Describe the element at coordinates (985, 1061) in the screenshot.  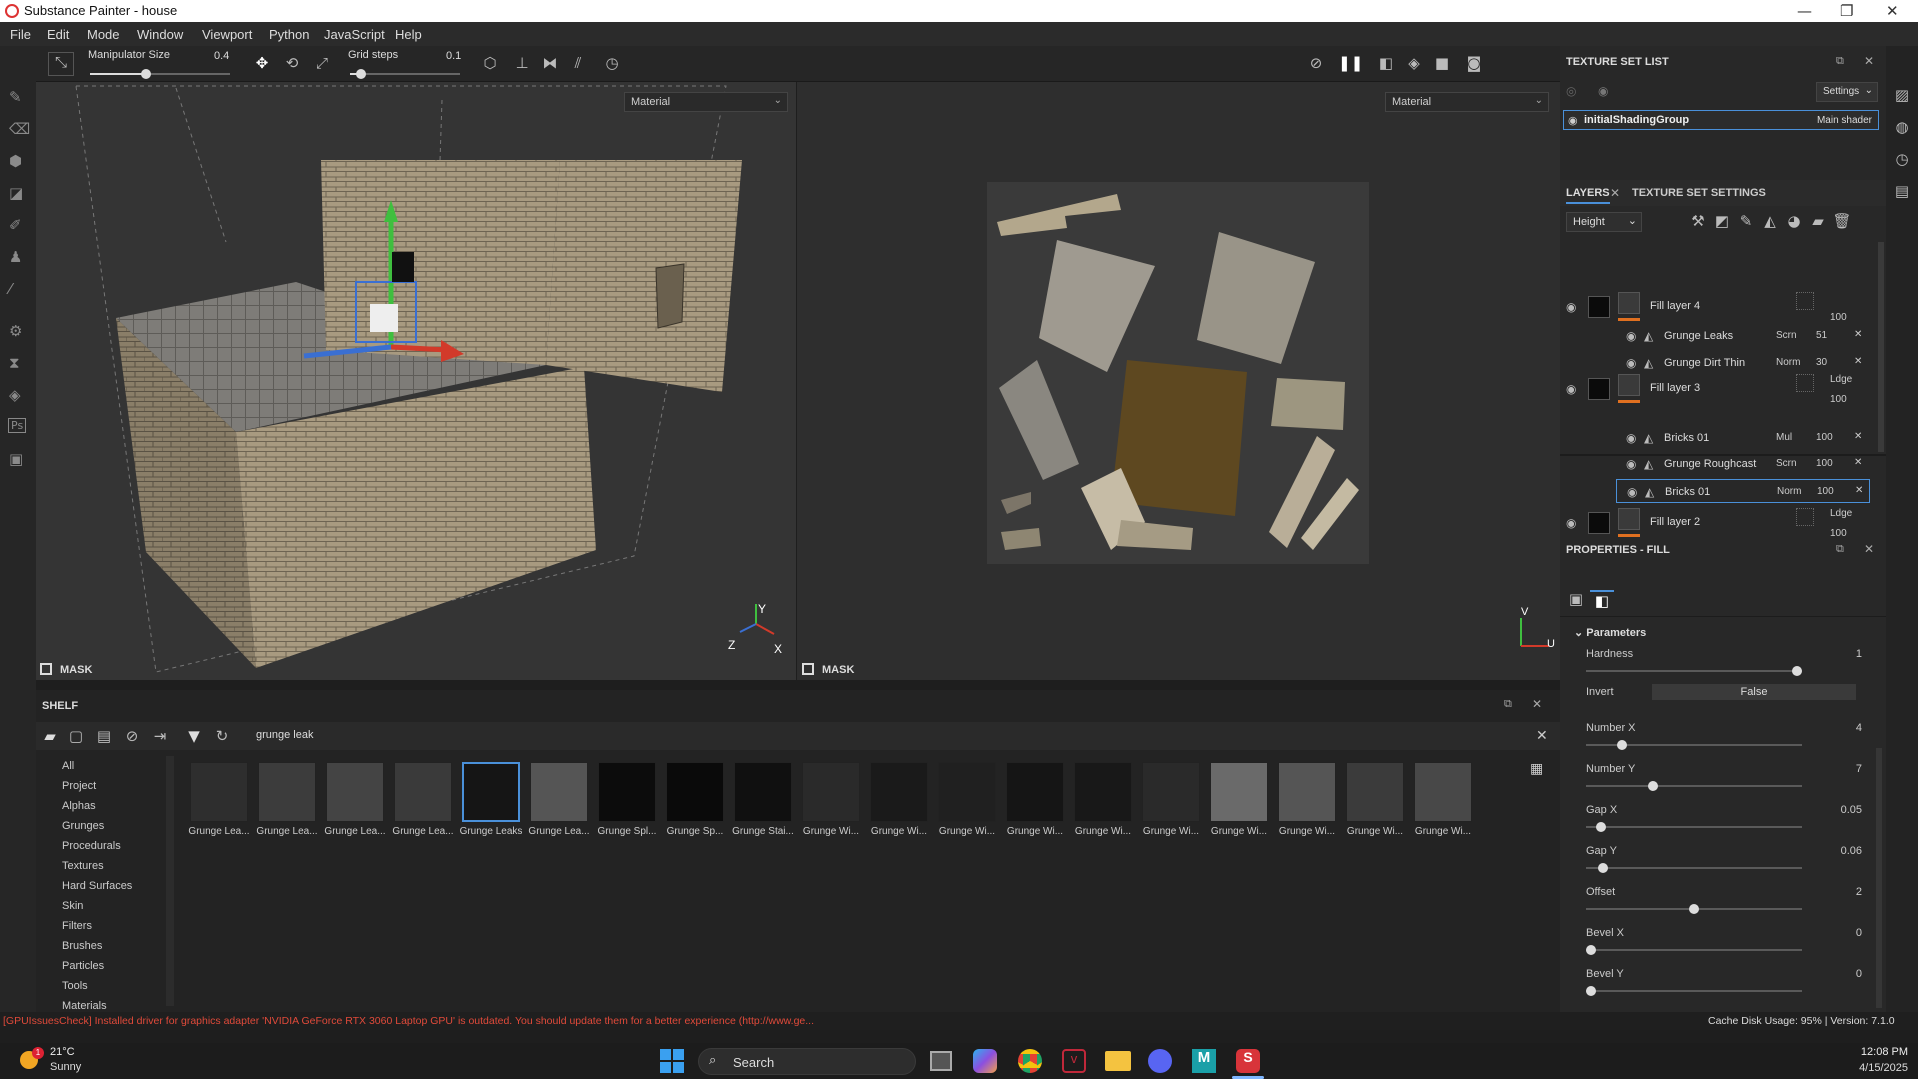
I see `copilot-icon` at that location.